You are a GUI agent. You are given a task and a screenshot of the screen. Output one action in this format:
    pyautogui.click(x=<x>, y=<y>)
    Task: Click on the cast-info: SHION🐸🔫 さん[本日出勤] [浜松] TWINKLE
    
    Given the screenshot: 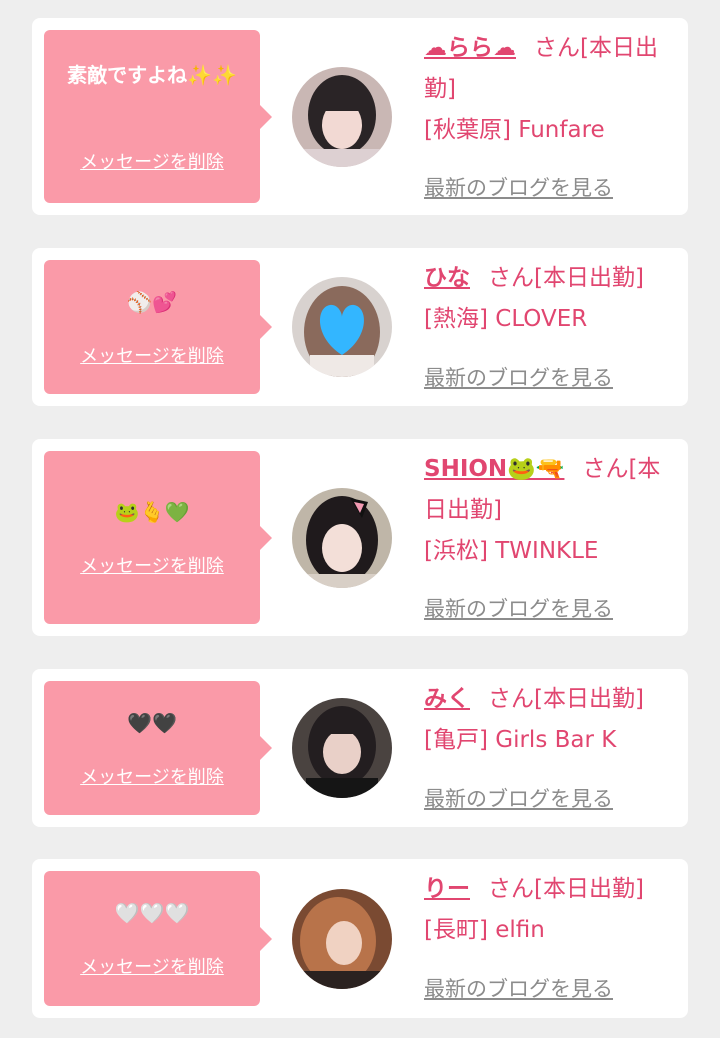 What is the action you would take?
    pyautogui.click(x=547, y=510)
    